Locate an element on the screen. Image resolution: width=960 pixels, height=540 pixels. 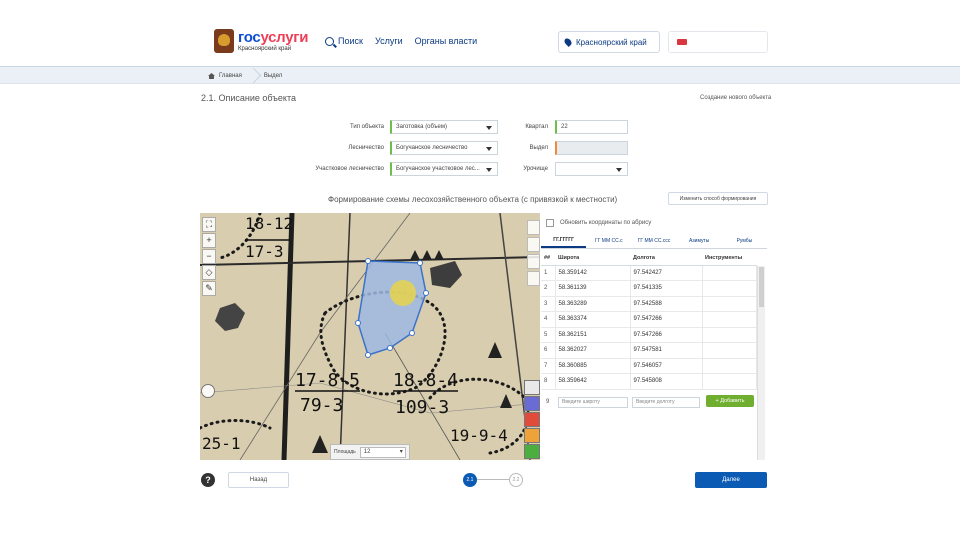
object-type-select: Заготовка (объем) is located at coordinates (444, 127).